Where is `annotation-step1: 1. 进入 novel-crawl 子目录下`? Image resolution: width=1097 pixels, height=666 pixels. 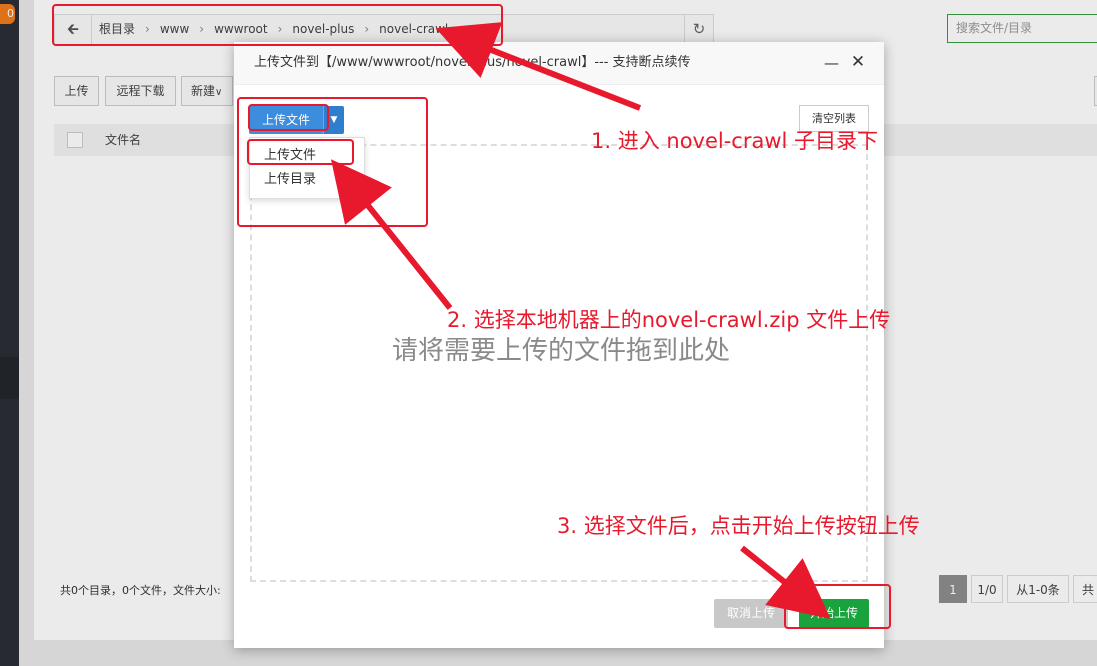 annotation-step1: 1. 进入 novel-crawl 子目录下 is located at coordinates (735, 141).